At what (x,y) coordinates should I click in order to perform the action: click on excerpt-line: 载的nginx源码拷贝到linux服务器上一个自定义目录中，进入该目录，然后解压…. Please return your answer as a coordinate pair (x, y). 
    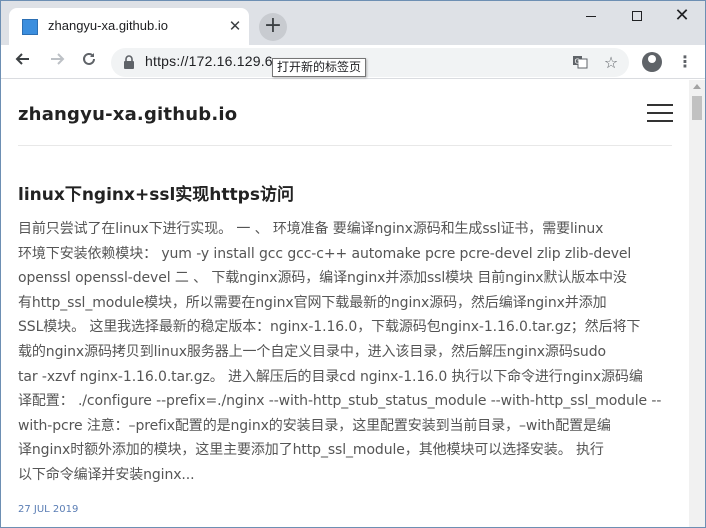
    Looking at the image, I should click on (312, 351).